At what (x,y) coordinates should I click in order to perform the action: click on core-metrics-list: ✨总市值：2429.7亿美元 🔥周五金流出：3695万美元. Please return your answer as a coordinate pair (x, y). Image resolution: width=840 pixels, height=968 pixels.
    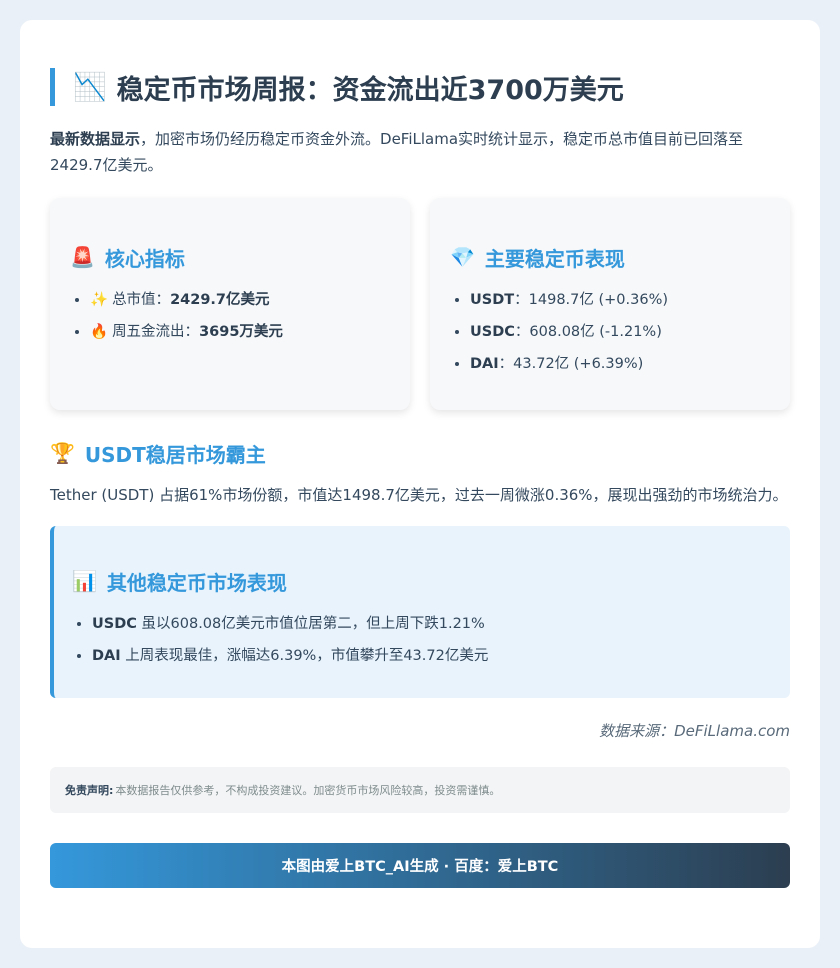
    Looking at the image, I should click on (230, 316).